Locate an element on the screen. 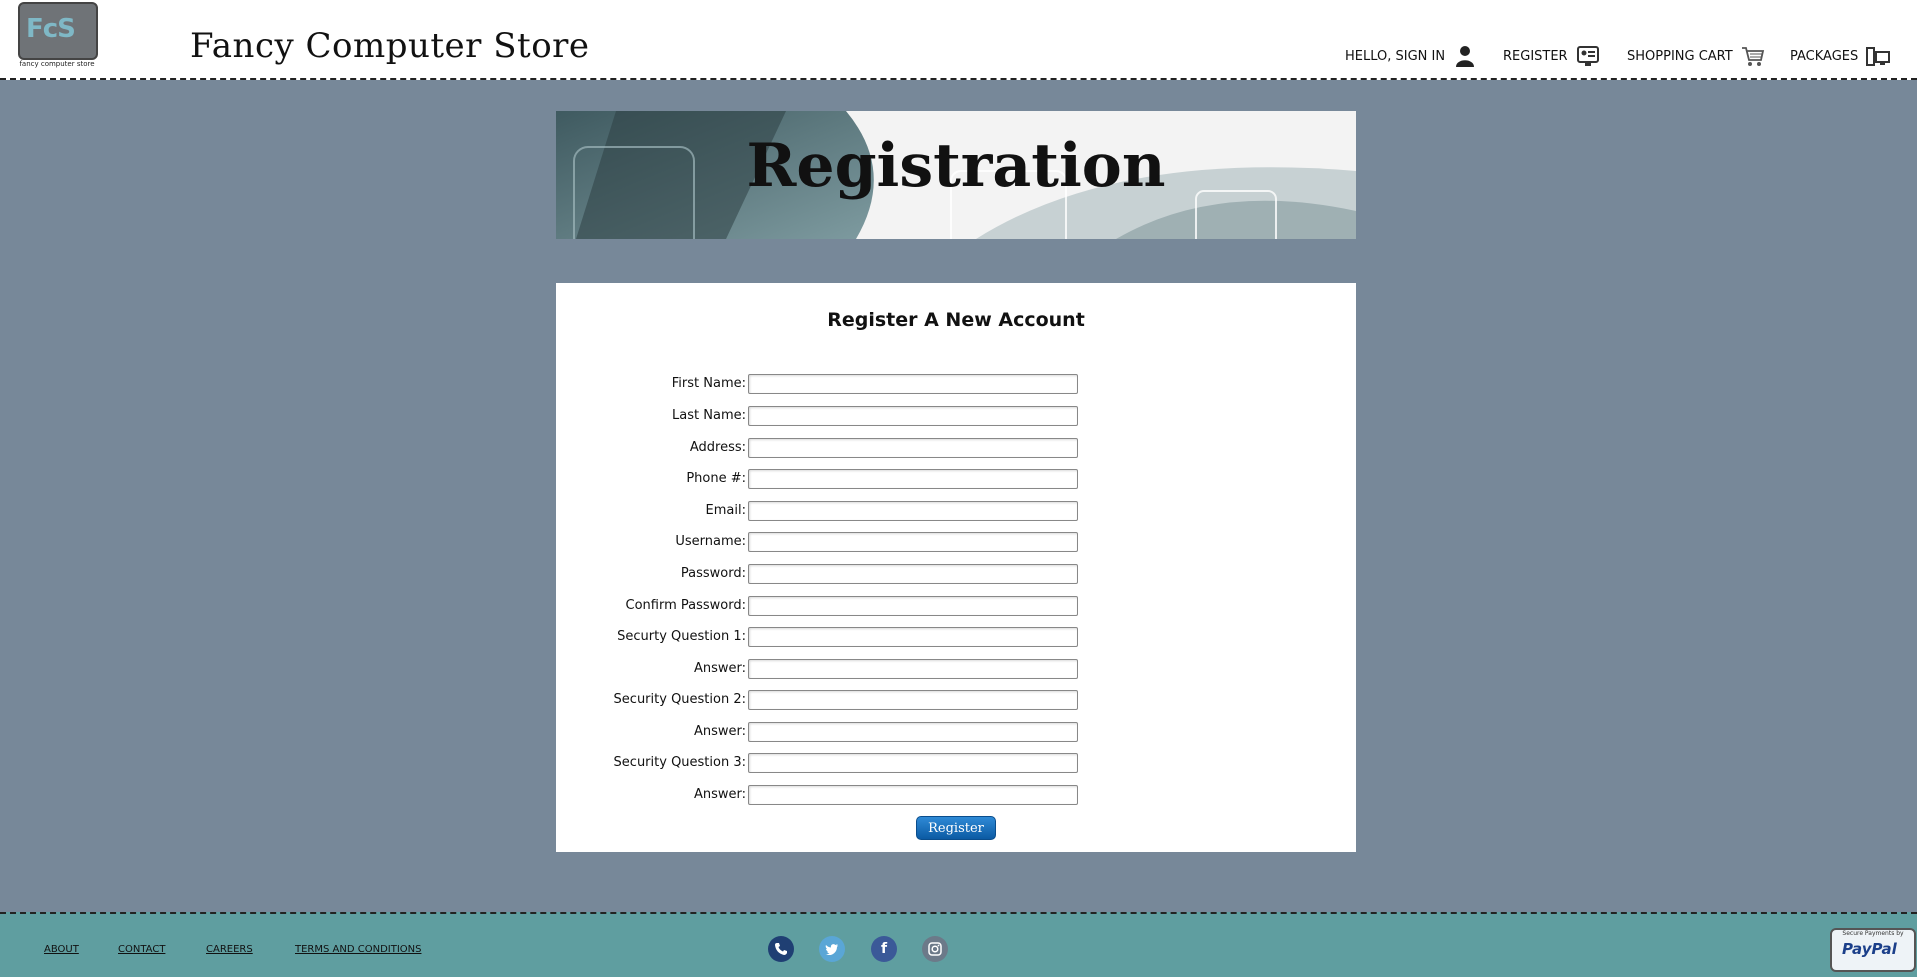  answer-1-label: Answer: is located at coordinates (719, 668).